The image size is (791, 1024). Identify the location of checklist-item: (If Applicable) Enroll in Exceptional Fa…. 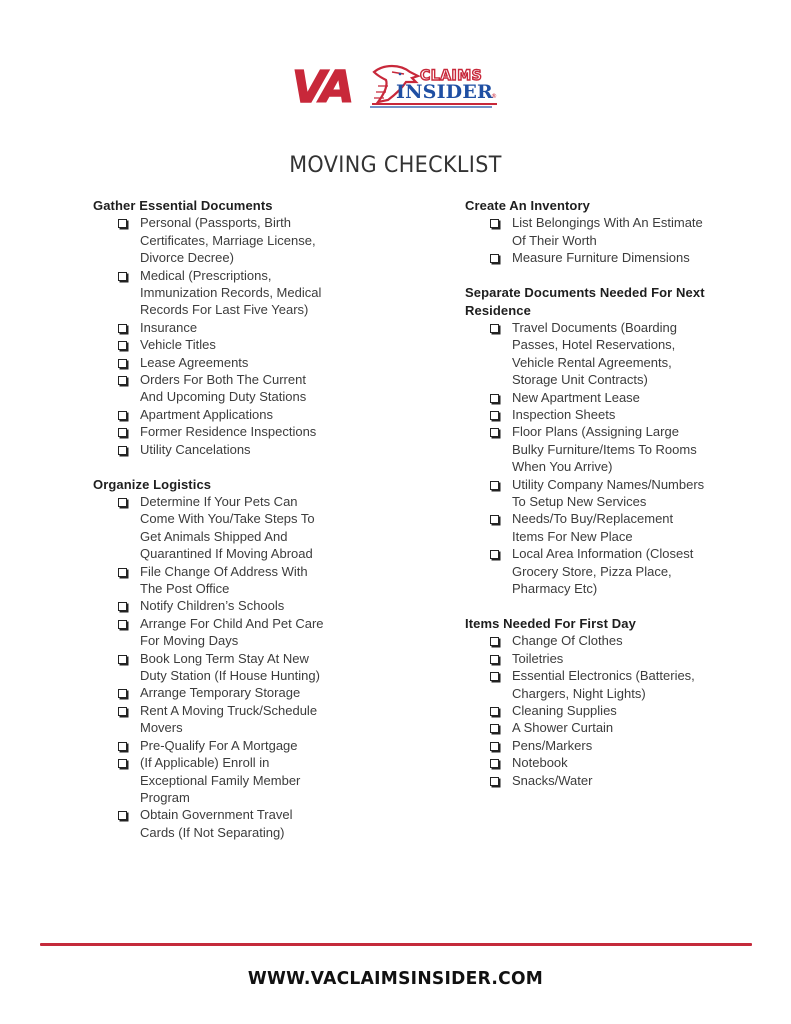
(211, 780).